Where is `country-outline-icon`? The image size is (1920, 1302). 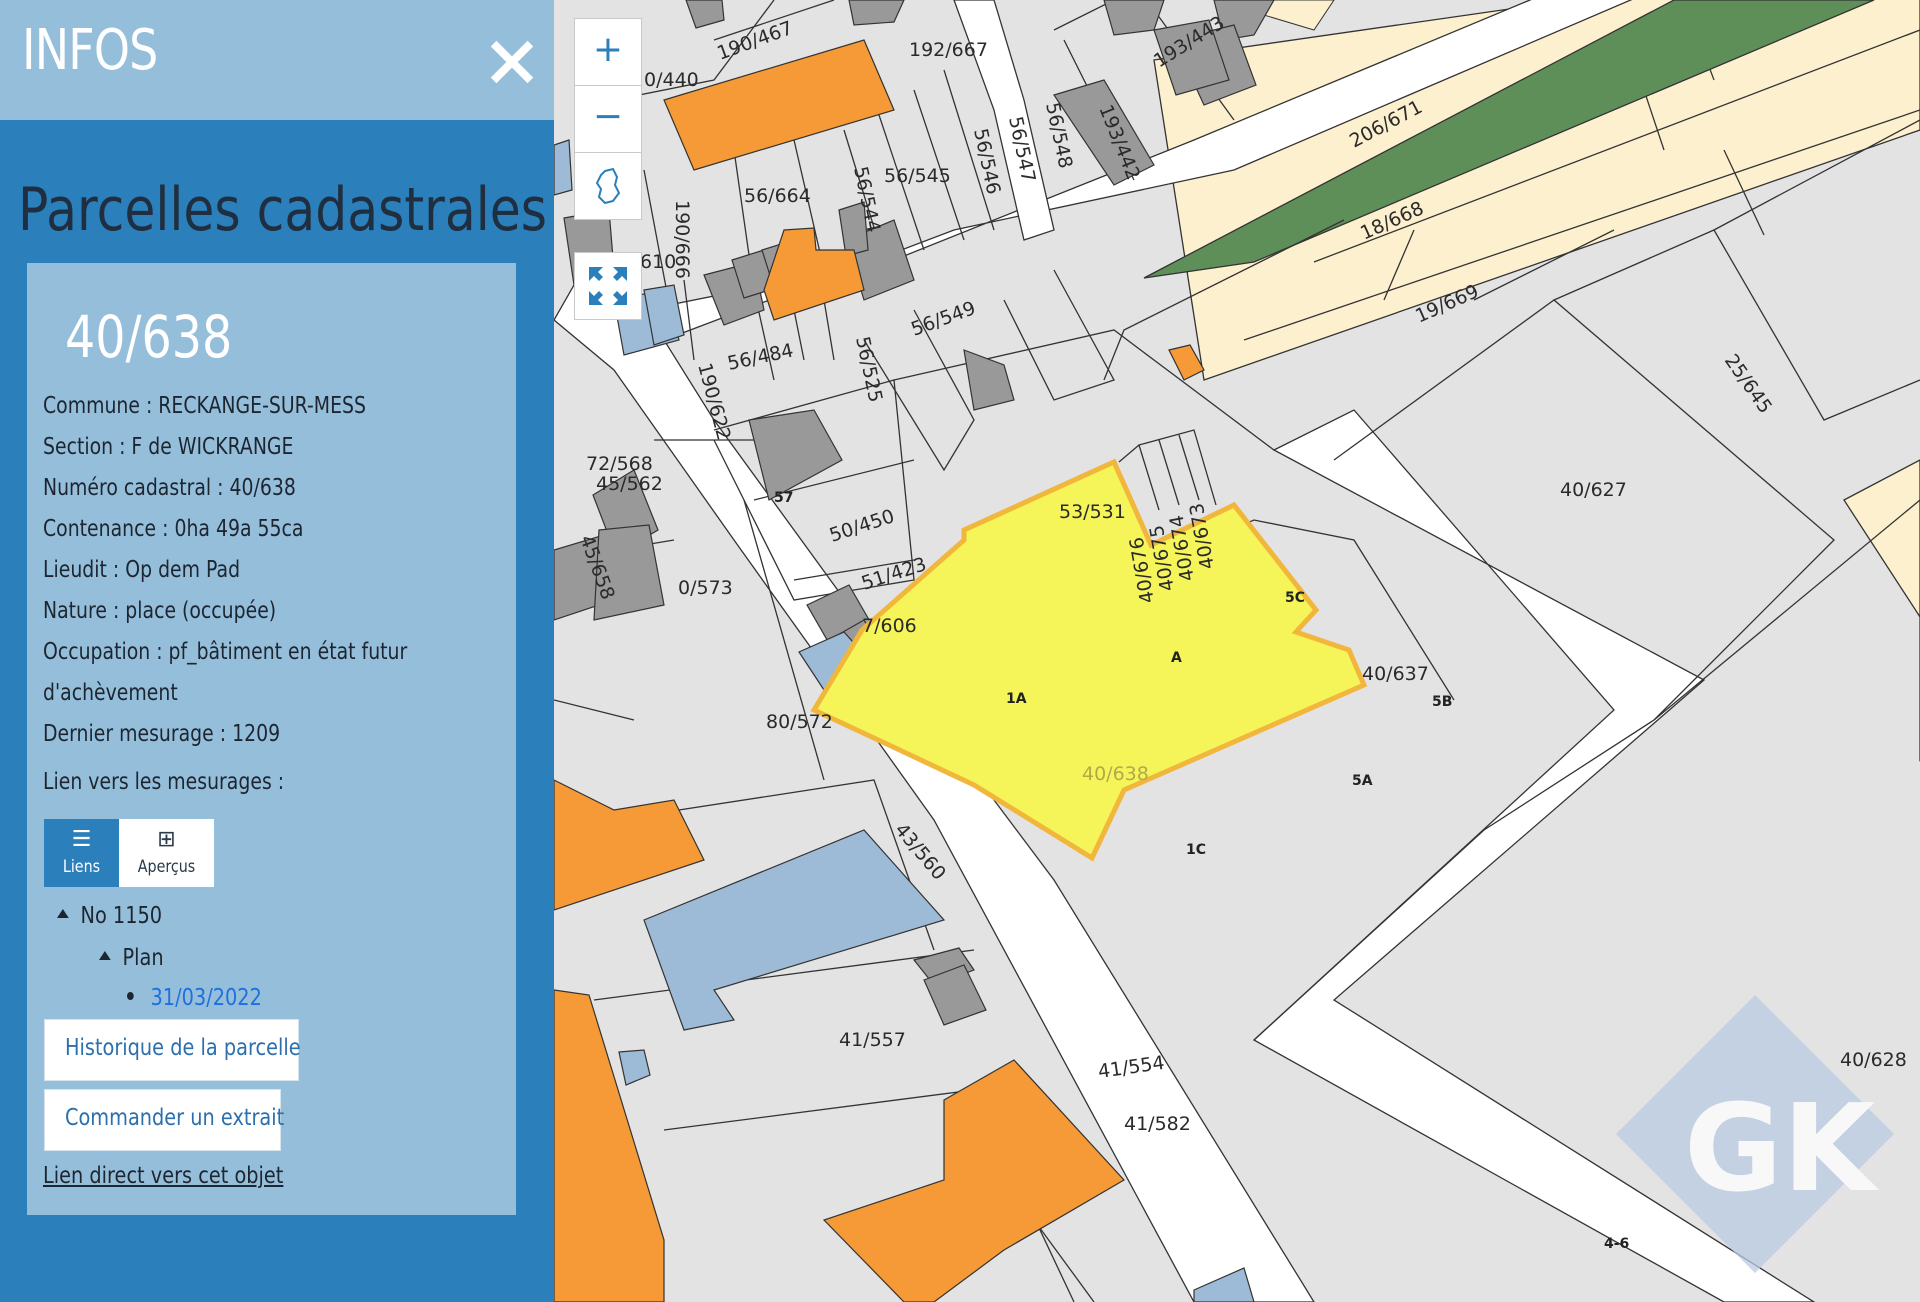 country-outline-icon is located at coordinates (608, 186).